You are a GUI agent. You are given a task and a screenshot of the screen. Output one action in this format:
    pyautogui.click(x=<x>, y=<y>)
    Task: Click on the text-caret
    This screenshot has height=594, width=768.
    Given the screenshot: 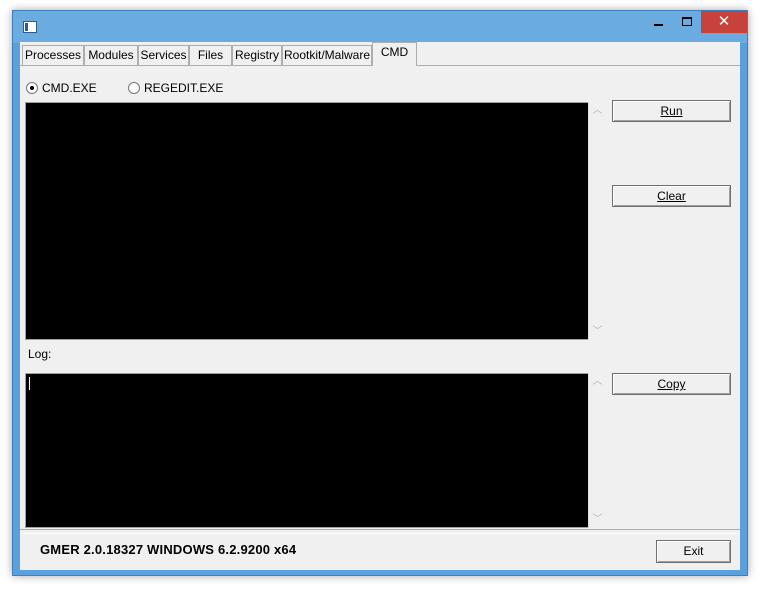 What is the action you would take?
    pyautogui.click(x=29, y=383)
    